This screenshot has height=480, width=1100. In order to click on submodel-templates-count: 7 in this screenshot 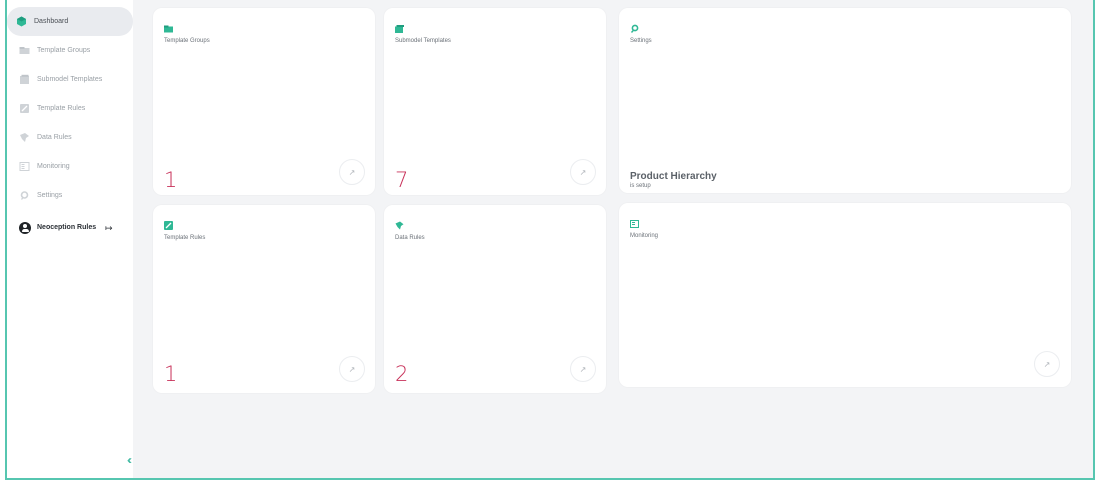, I will do `click(402, 180)`.